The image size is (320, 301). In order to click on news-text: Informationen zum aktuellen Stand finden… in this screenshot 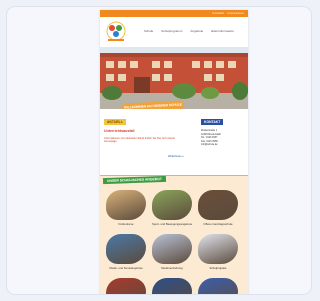, I will do `click(140, 140)`.